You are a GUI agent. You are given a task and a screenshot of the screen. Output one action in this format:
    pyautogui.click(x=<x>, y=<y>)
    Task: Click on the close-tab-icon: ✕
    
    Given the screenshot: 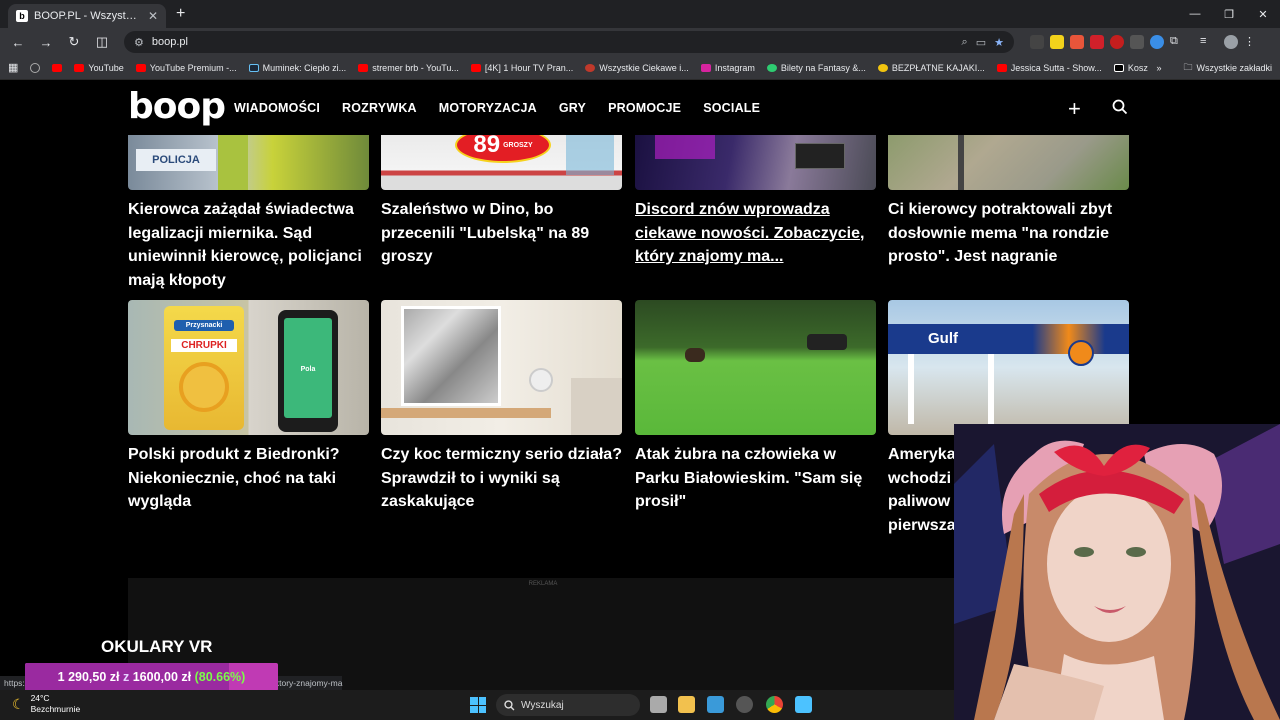 What is the action you would take?
    pyautogui.click(x=153, y=16)
    